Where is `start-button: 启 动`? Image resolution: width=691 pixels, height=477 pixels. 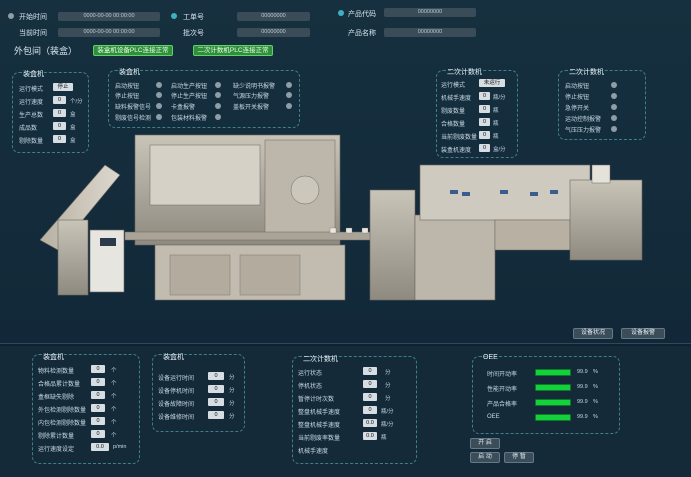 start-button: 启 动 is located at coordinates (485, 457).